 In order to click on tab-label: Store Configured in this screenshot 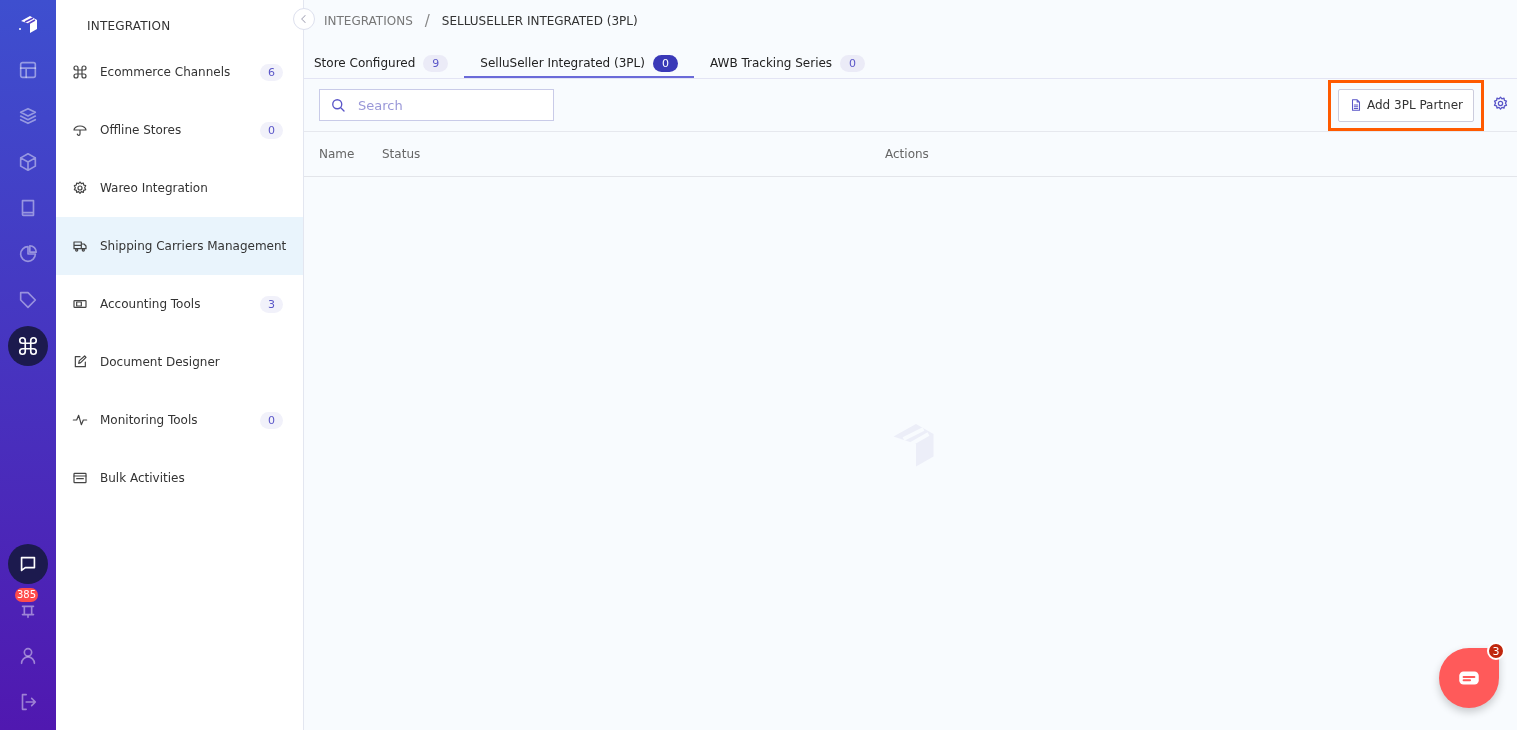, I will do `click(365, 63)`.